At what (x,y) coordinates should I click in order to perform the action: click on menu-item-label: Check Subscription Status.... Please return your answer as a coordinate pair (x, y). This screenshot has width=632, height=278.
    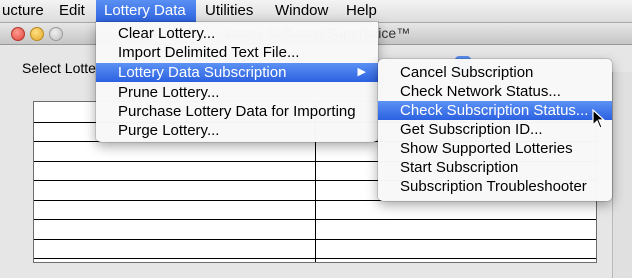
    Looking at the image, I should click on (494, 110).